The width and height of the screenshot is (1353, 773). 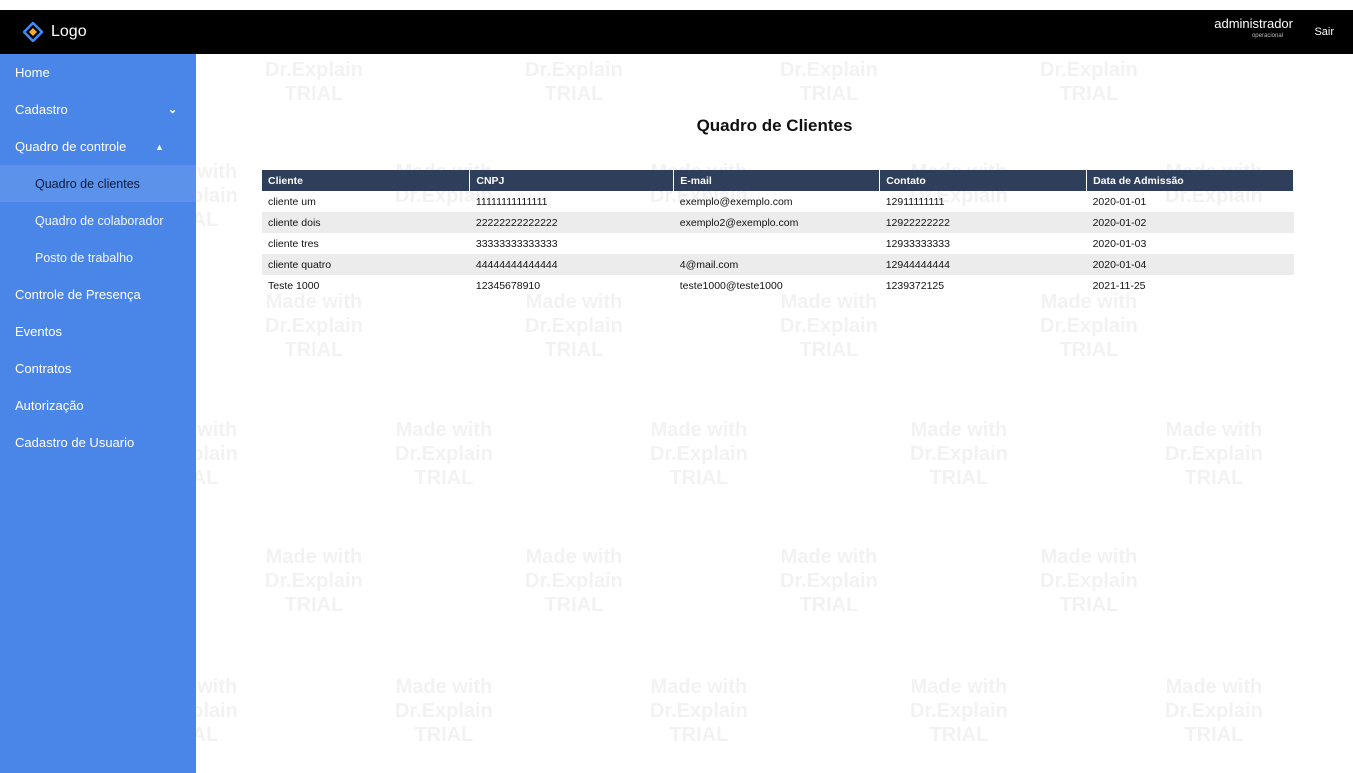 I want to click on sidebar-item-label: Autorização, so click(x=49, y=405).